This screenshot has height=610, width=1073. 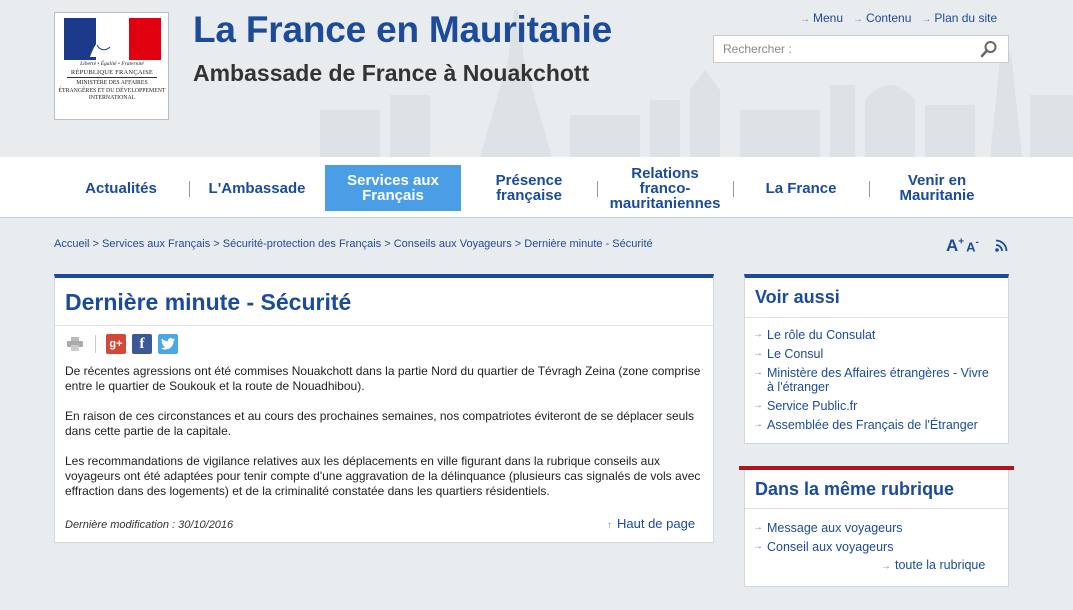 What do you see at coordinates (882, 18) in the screenshot?
I see `toplink-contenu: → Contenu` at bounding box center [882, 18].